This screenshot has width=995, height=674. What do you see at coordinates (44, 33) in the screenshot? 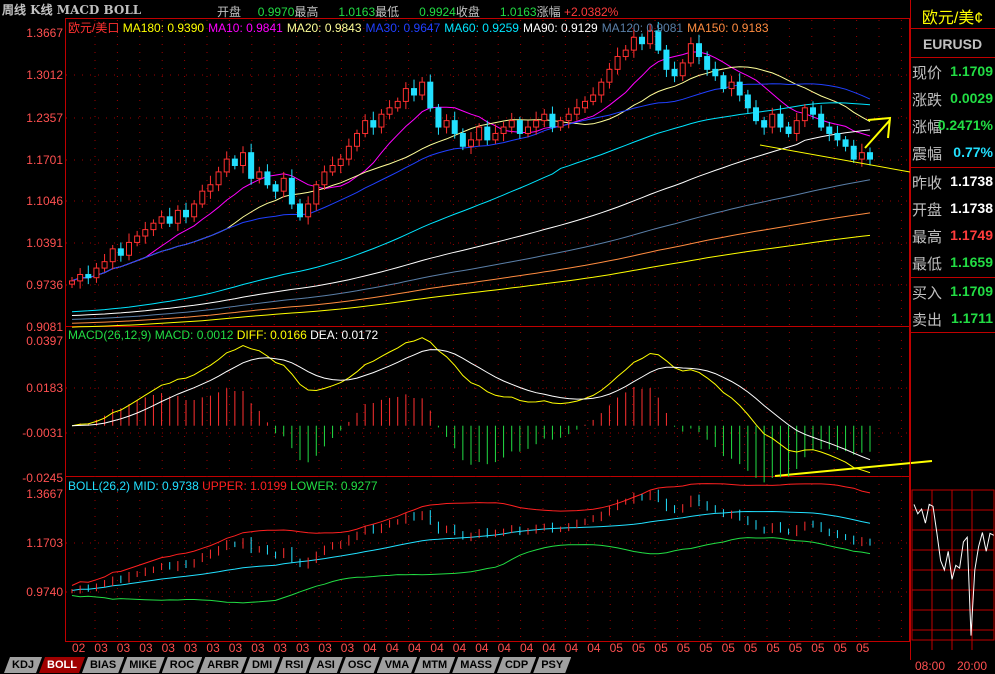
I see `y-axis-label: 1.3667` at bounding box center [44, 33].